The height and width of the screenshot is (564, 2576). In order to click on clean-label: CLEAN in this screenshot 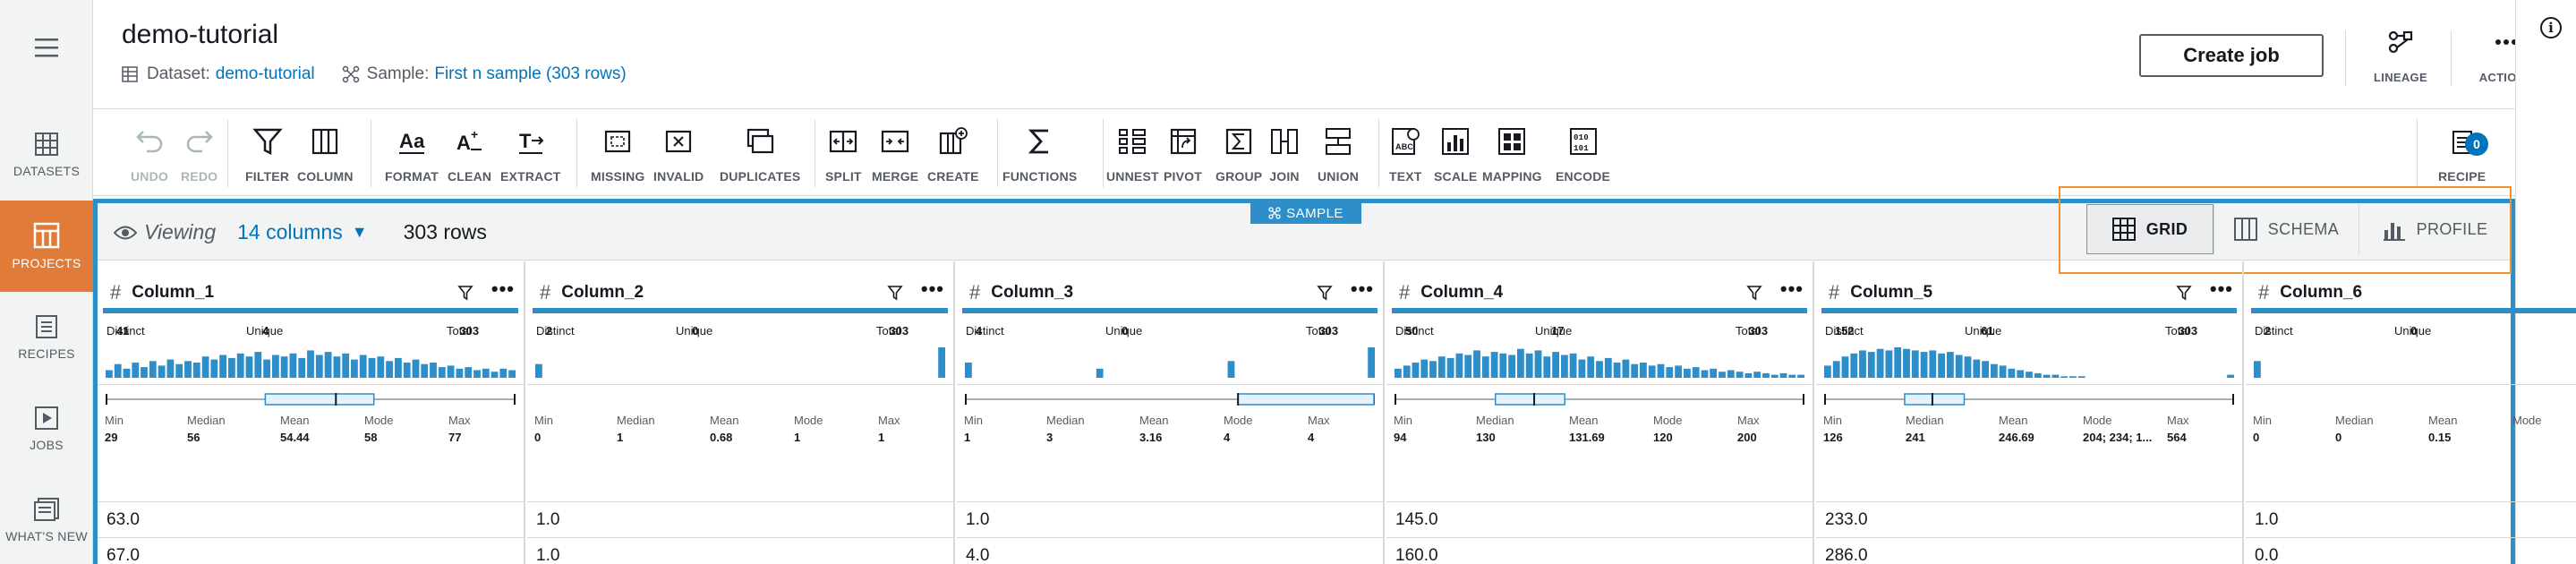, I will do `click(470, 176)`.